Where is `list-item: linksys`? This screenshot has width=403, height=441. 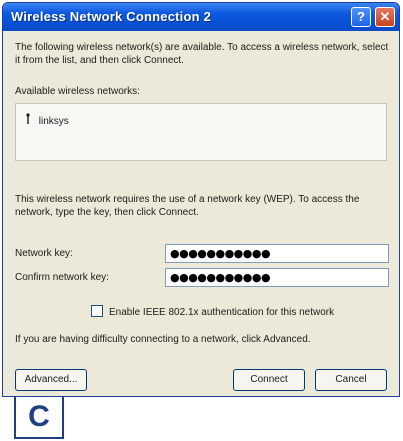 list-item: linksys is located at coordinates (46, 120).